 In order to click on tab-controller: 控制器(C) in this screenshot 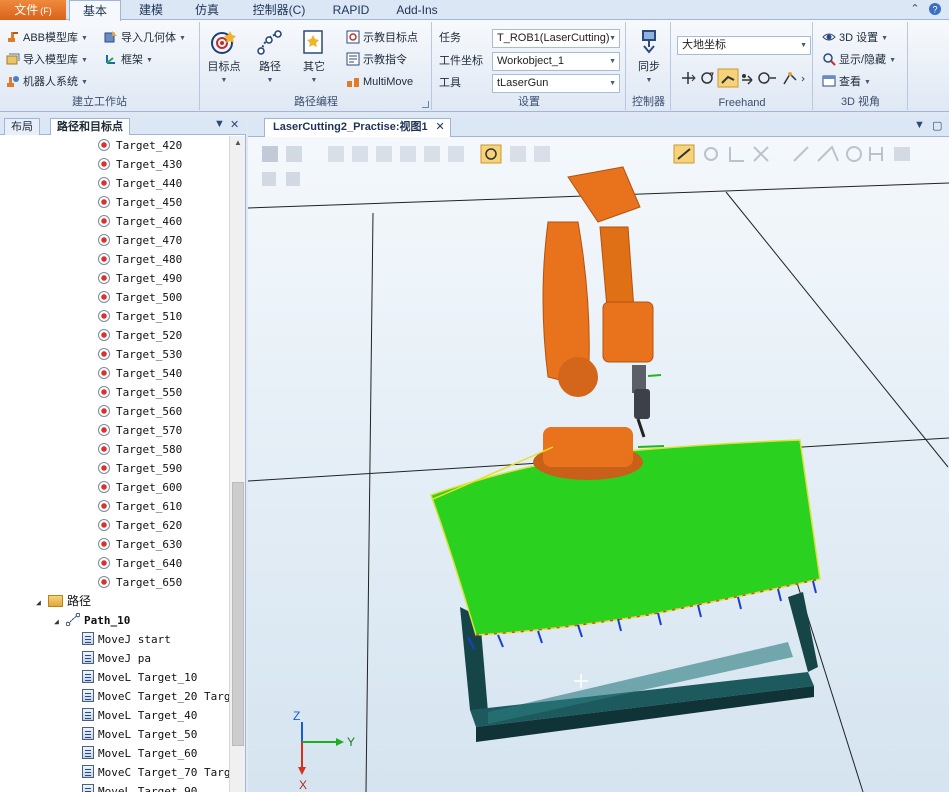, I will do `click(279, 10)`.